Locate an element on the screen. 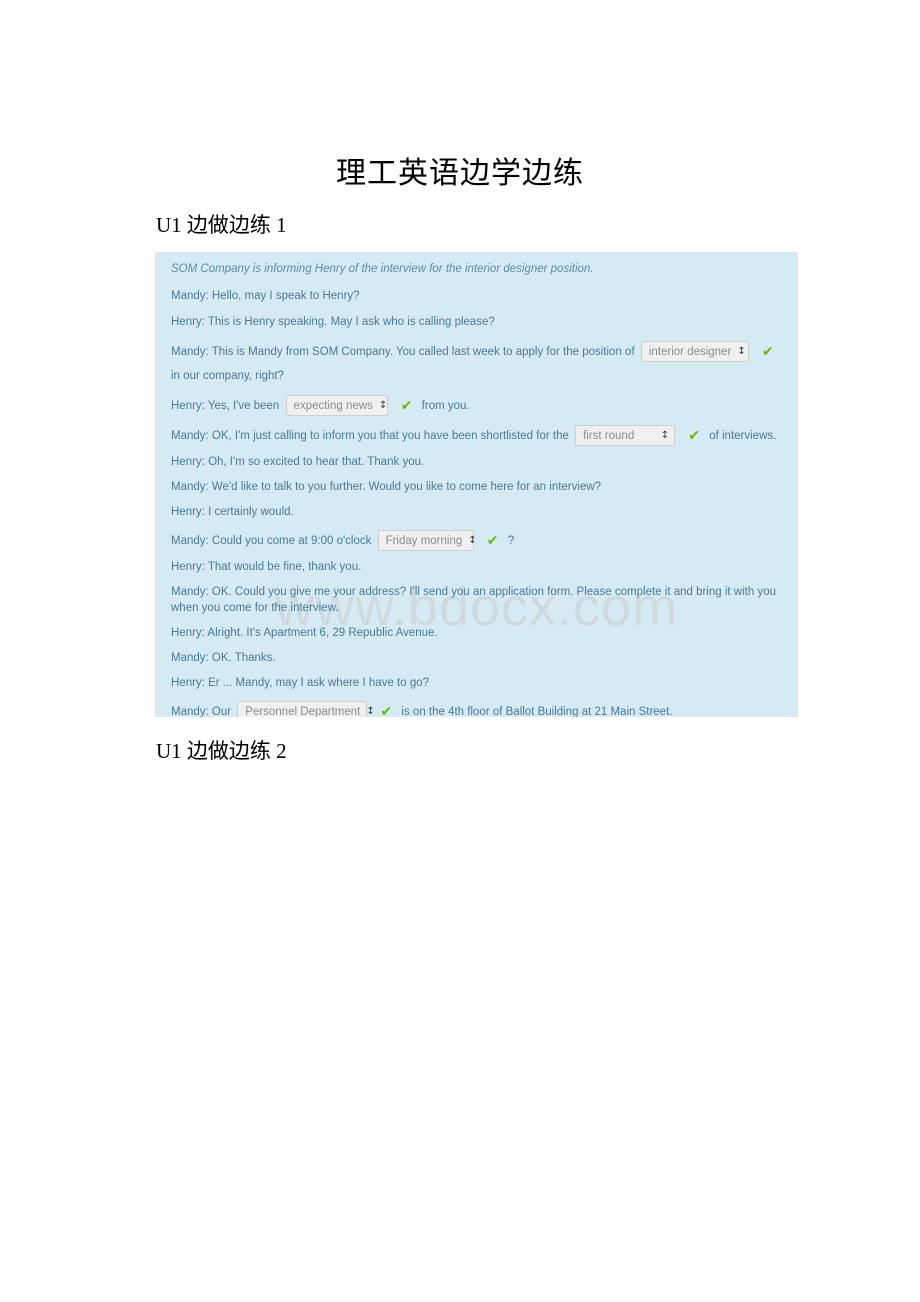  dialogue-line-text: Mandy: OK. Thanks. is located at coordinates (223, 658).